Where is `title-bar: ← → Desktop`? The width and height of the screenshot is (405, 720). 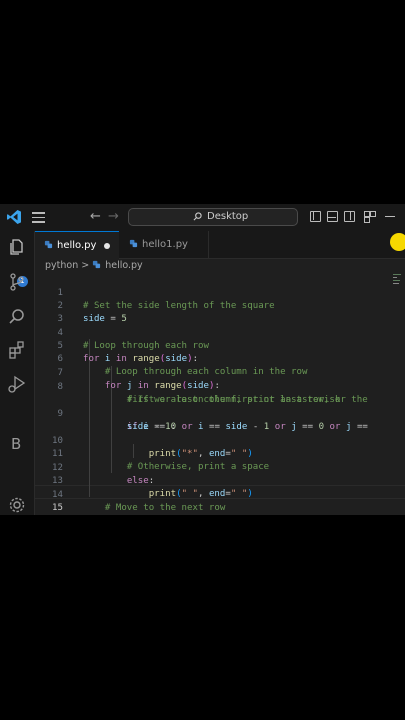
title-bar: ← → Desktop is located at coordinates (202, 218).